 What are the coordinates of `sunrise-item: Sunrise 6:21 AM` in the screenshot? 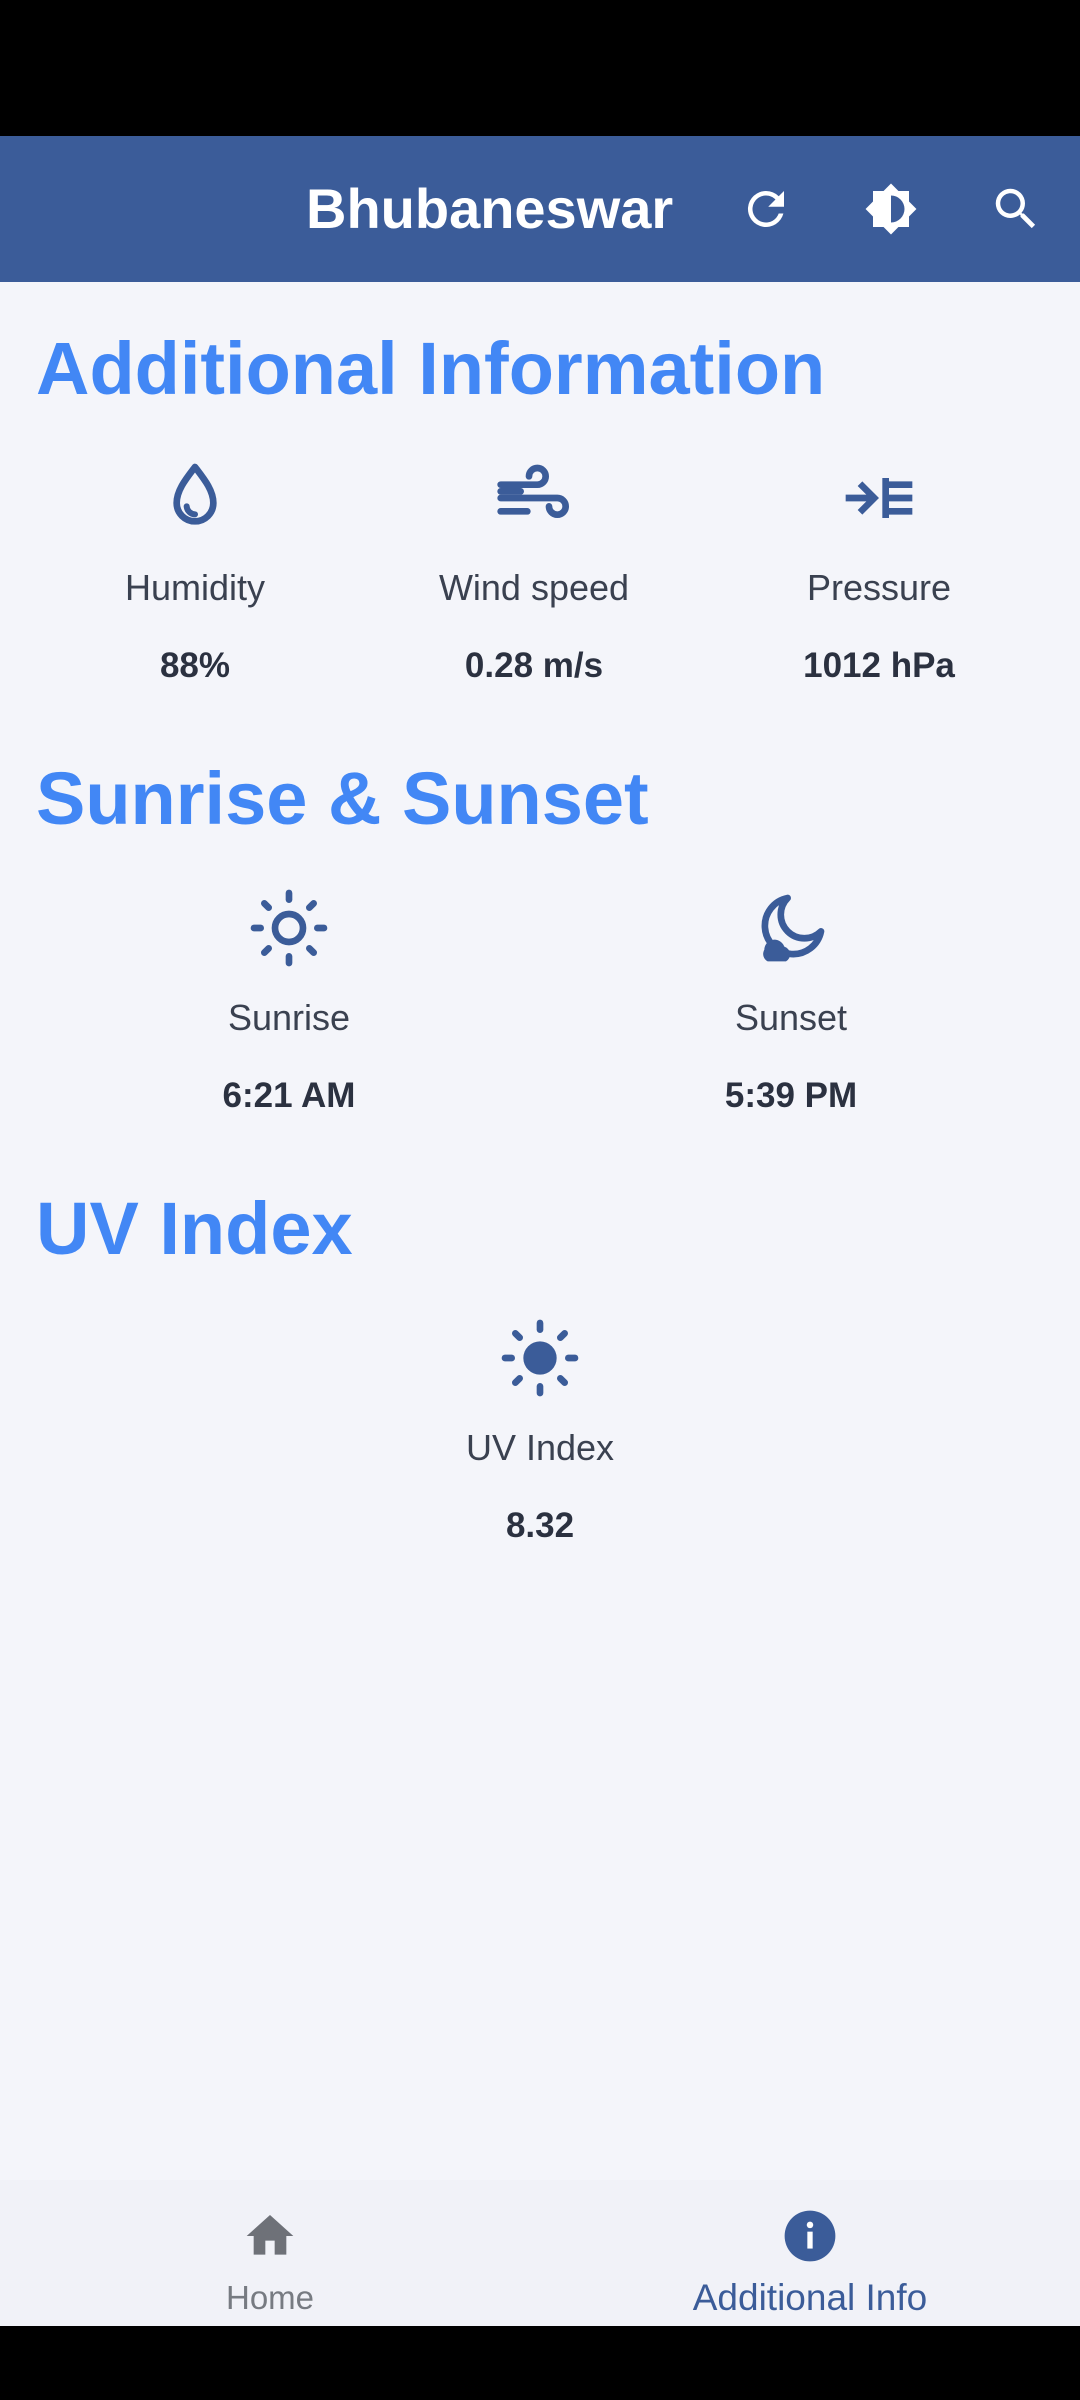 It's located at (289, 1003).